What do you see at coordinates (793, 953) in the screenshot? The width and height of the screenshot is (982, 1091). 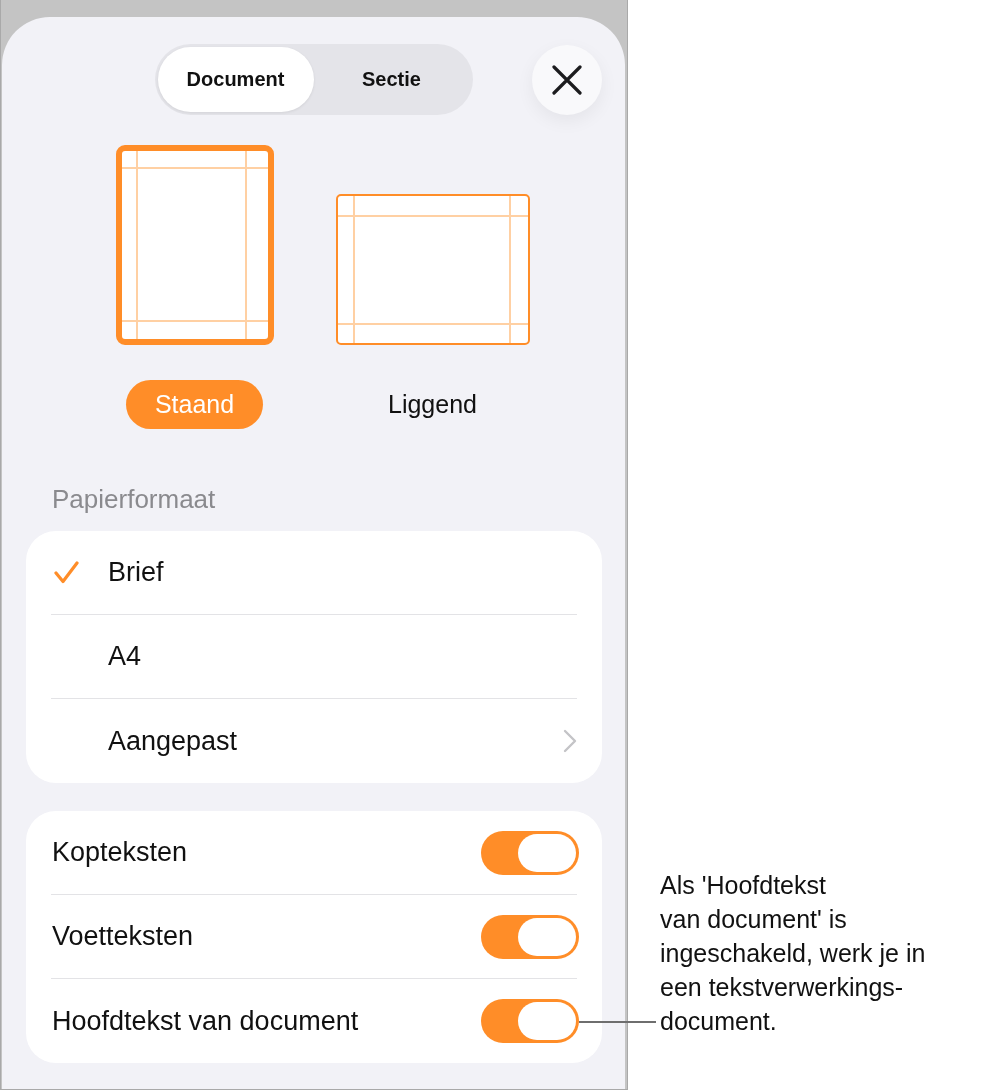 I see `callout-text: Als 'Hoofdtekst van document' is ingeschakeld, werk je in een tekstverwerkings- document.` at bounding box center [793, 953].